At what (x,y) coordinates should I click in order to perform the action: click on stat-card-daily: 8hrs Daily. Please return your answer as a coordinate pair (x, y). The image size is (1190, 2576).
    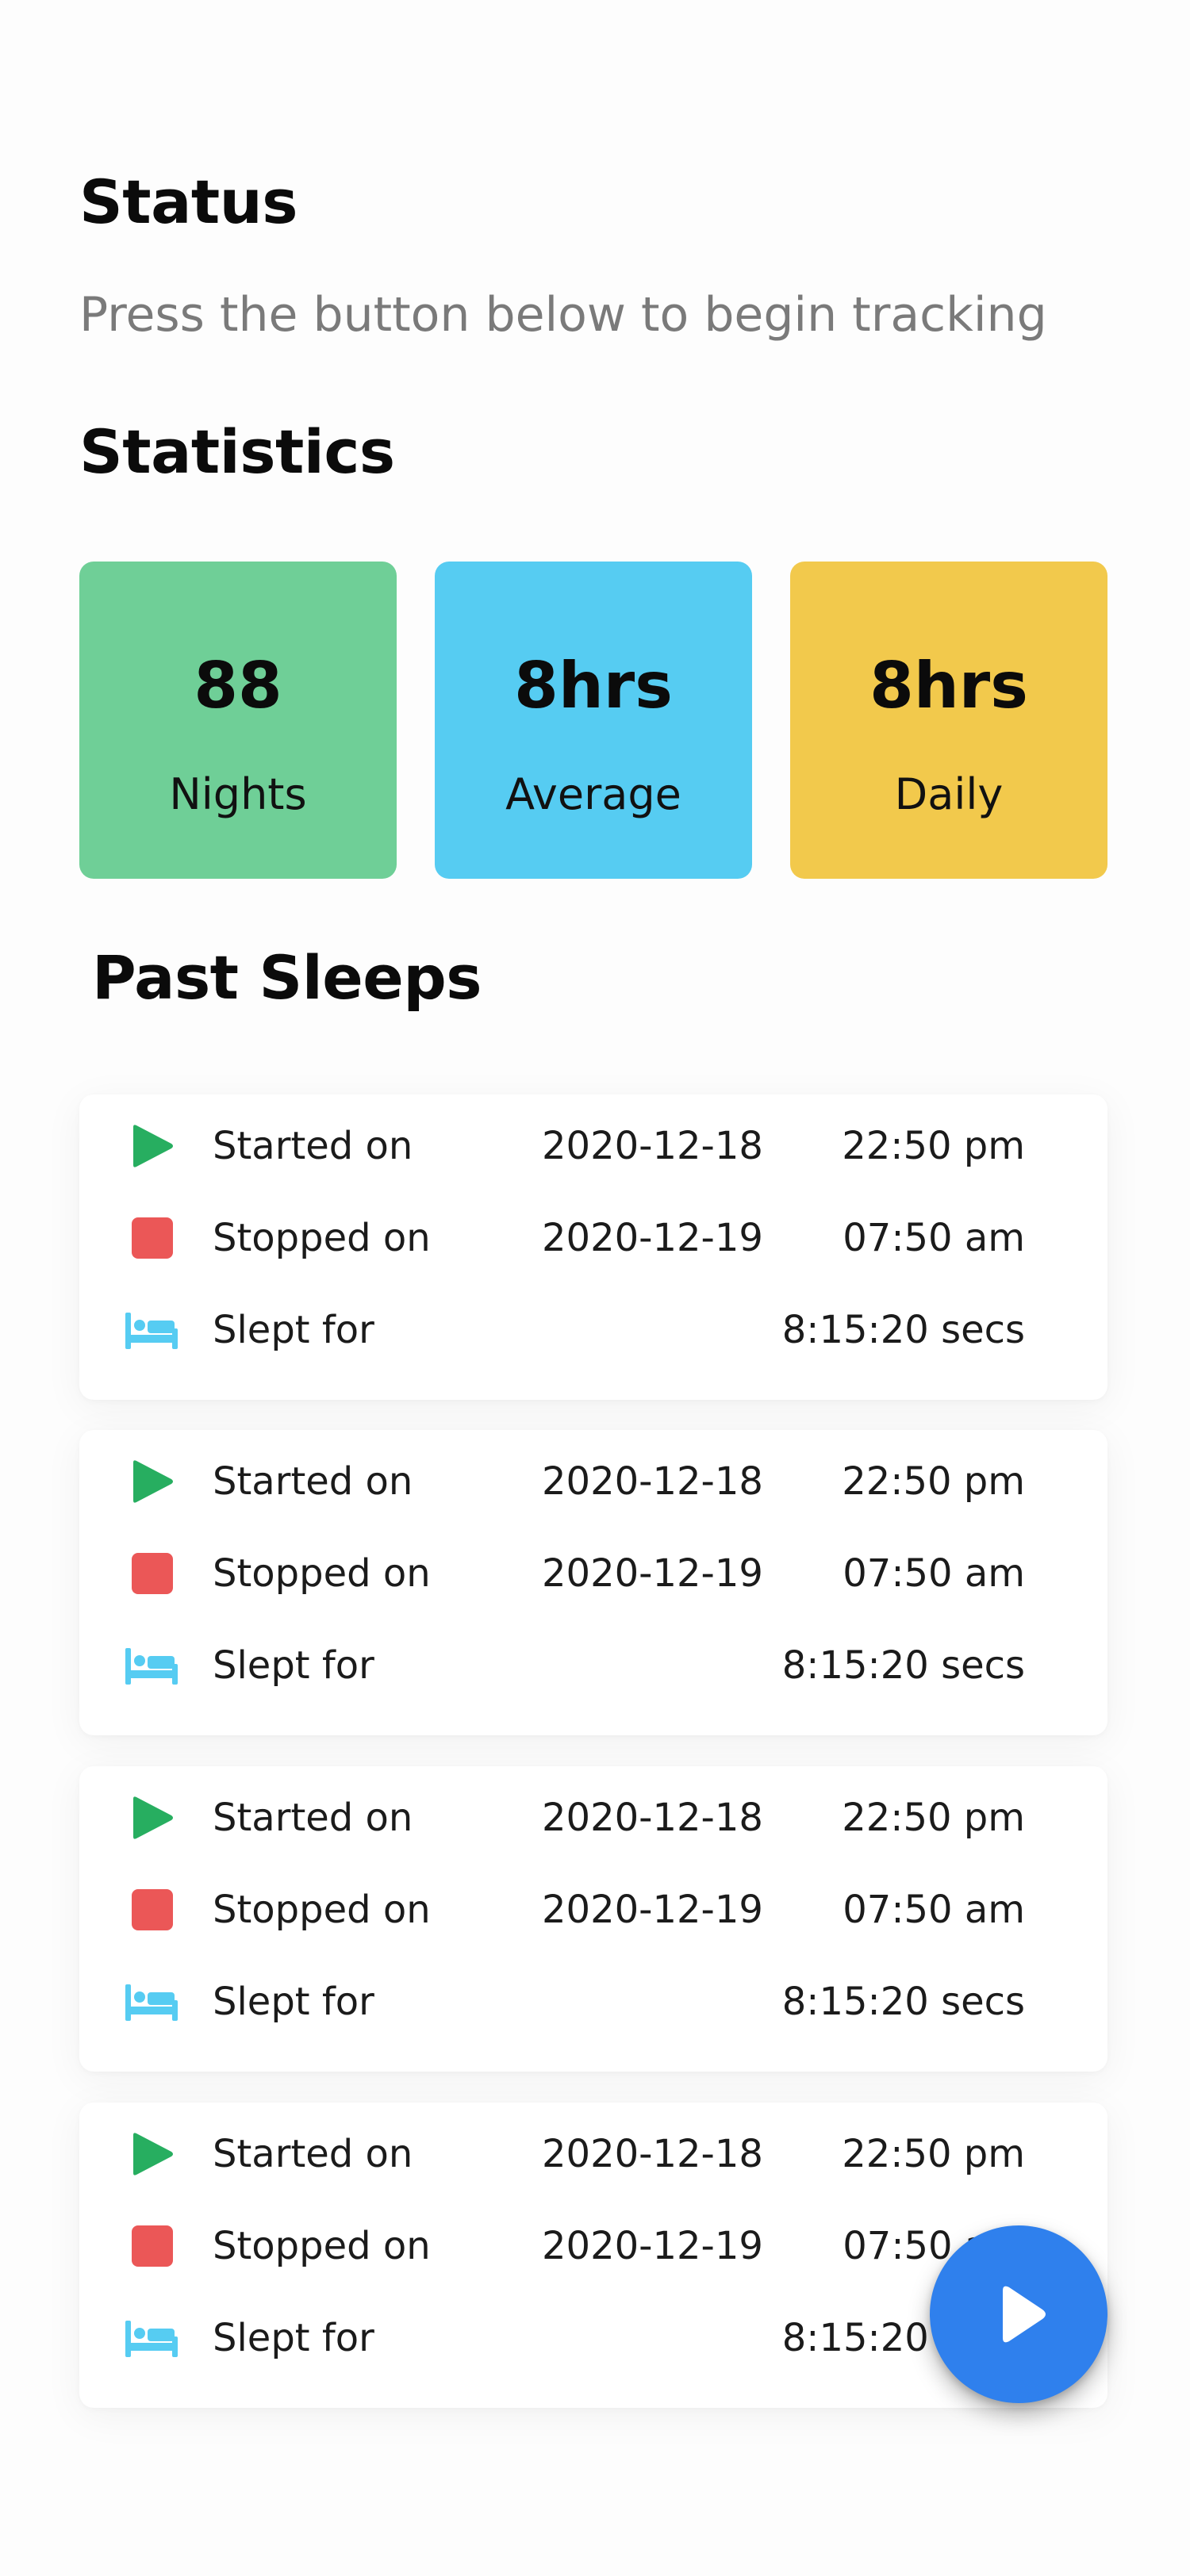
    Looking at the image, I should click on (948, 721).